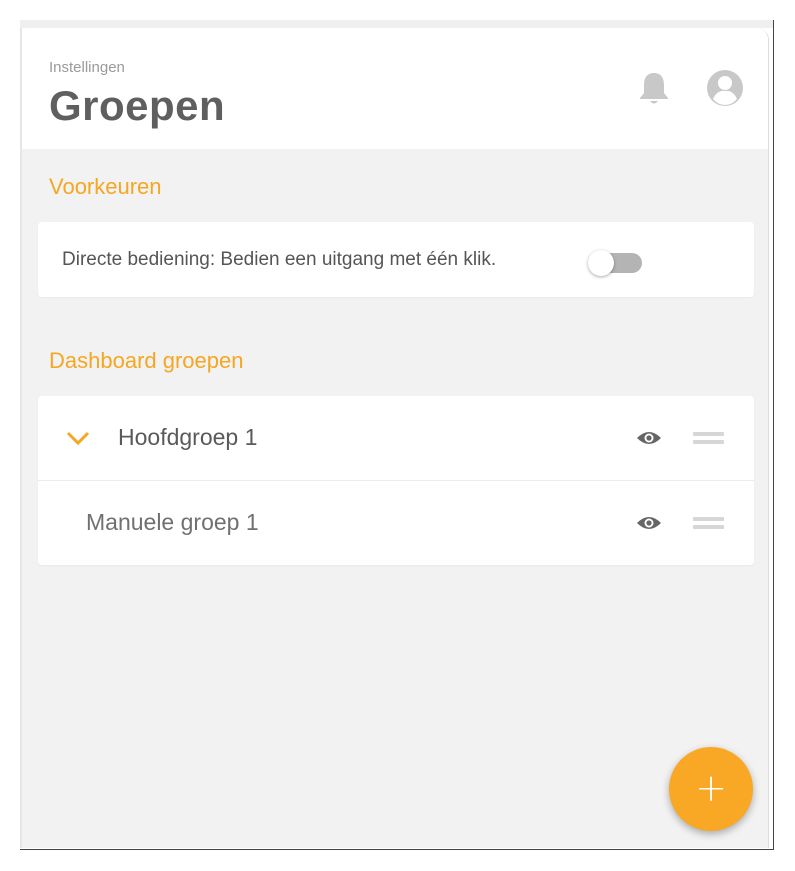 This screenshot has height=871, width=795. What do you see at coordinates (725, 88) in the screenshot?
I see `account-icon` at bounding box center [725, 88].